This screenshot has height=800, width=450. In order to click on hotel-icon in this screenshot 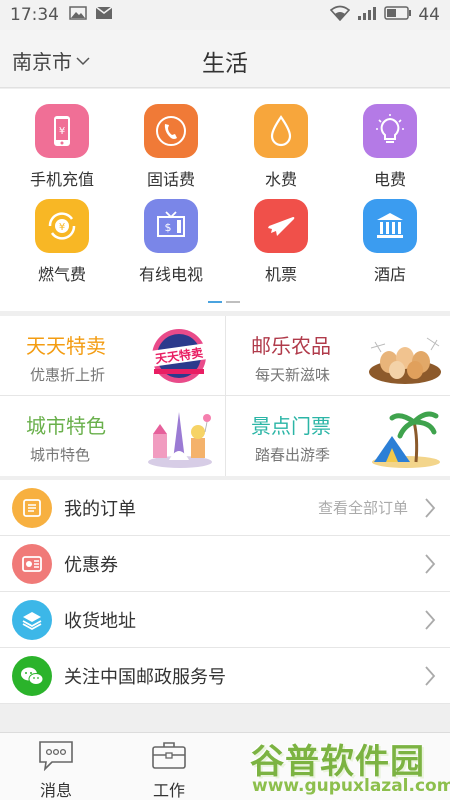, I will do `click(390, 226)`.